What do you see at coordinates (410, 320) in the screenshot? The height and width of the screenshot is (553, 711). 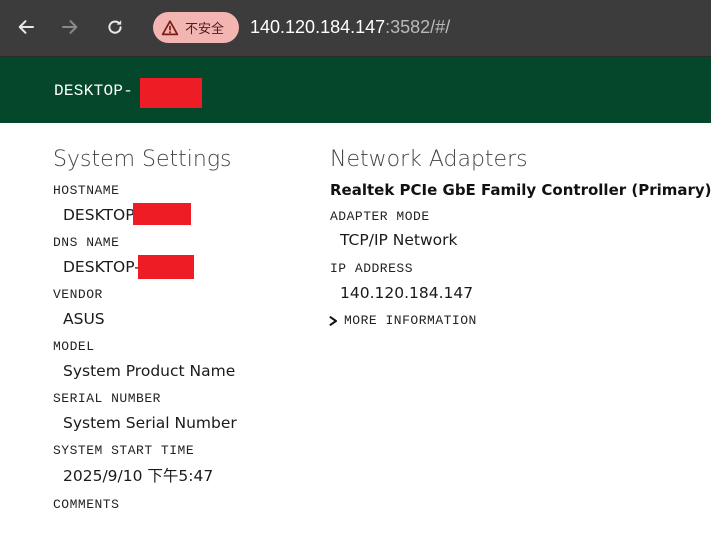 I see `more-information-label: MORE INFORMATION` at bounding box center [410, 320].